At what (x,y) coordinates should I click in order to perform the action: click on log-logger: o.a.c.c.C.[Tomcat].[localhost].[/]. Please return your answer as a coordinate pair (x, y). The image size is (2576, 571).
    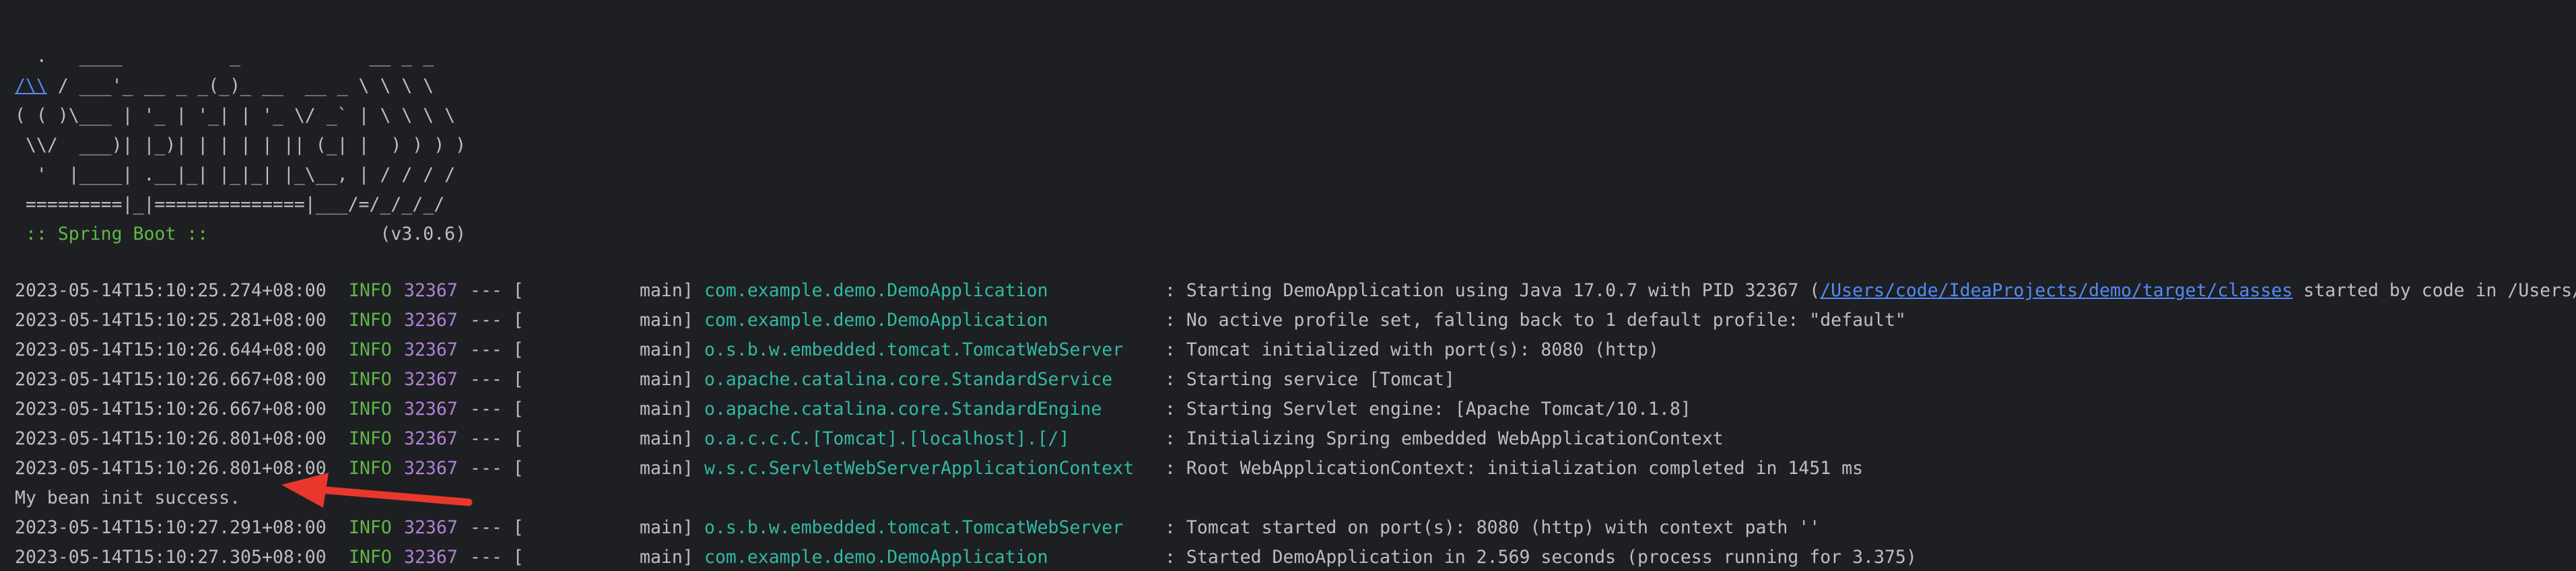
    Looking at the image, I should click on (887, 438).